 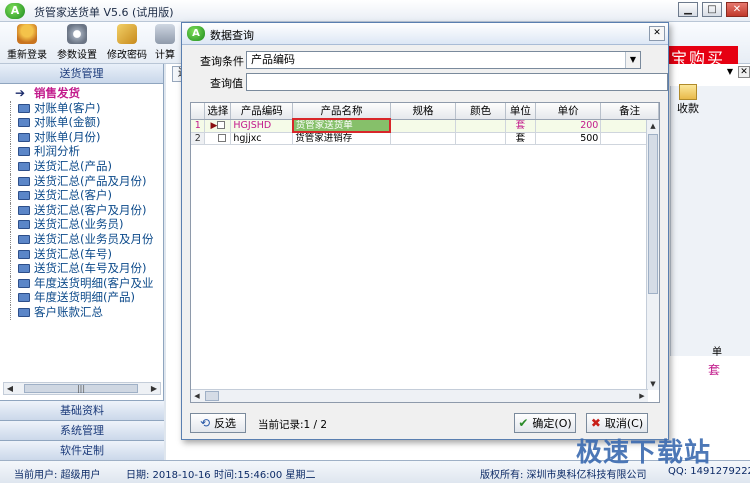 I want to click on cell-name: 货管家送货单, so click(x=341, y=125).